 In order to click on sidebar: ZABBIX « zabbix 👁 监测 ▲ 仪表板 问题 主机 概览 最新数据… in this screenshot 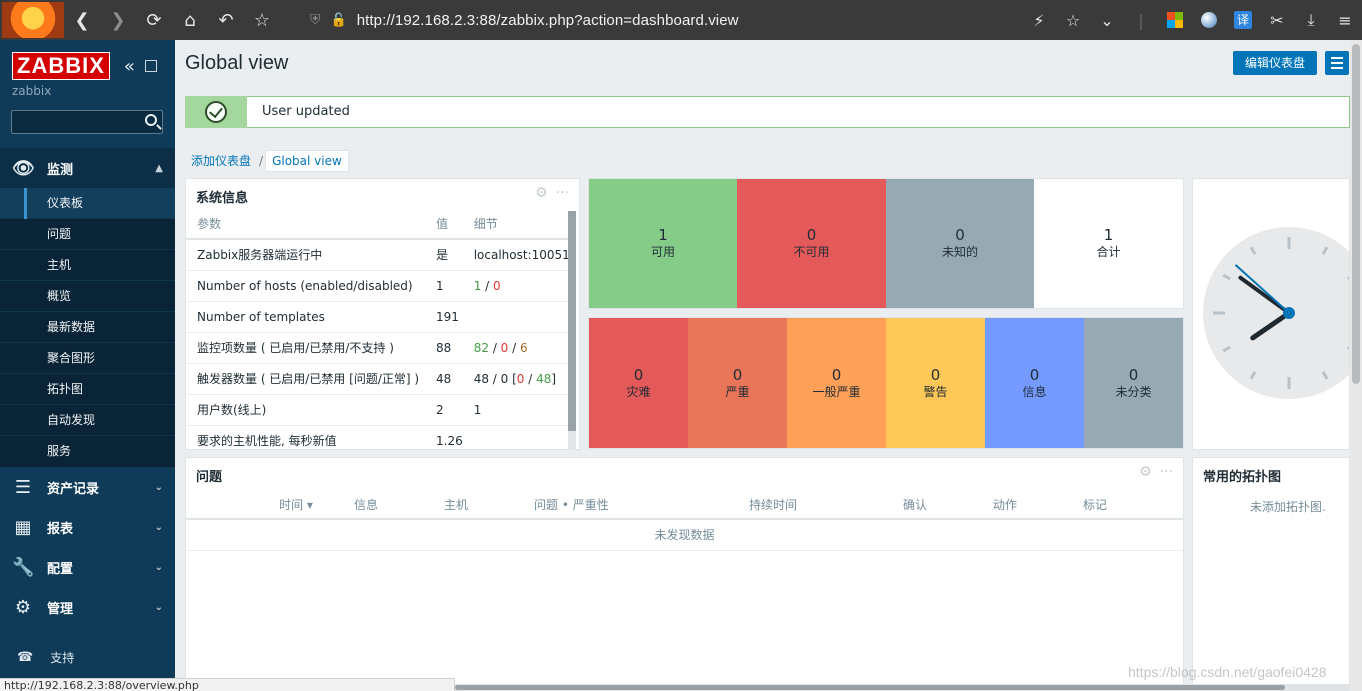, I will do `click(87, 365)`.